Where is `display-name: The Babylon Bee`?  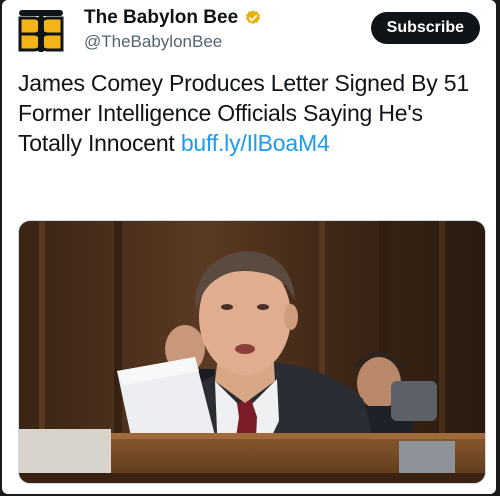 display-name: The Babylon Bee is located at coordinates (161, 18).